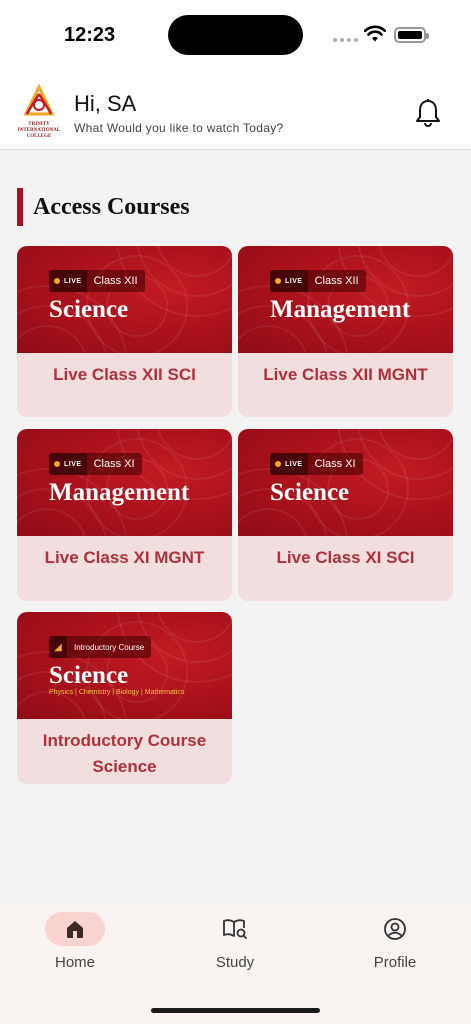 This screenshot has width=471, height=1024. Describe the element at coordinates (235, 941) in the screenshot. I see `nav-item-study: Study` at that location.